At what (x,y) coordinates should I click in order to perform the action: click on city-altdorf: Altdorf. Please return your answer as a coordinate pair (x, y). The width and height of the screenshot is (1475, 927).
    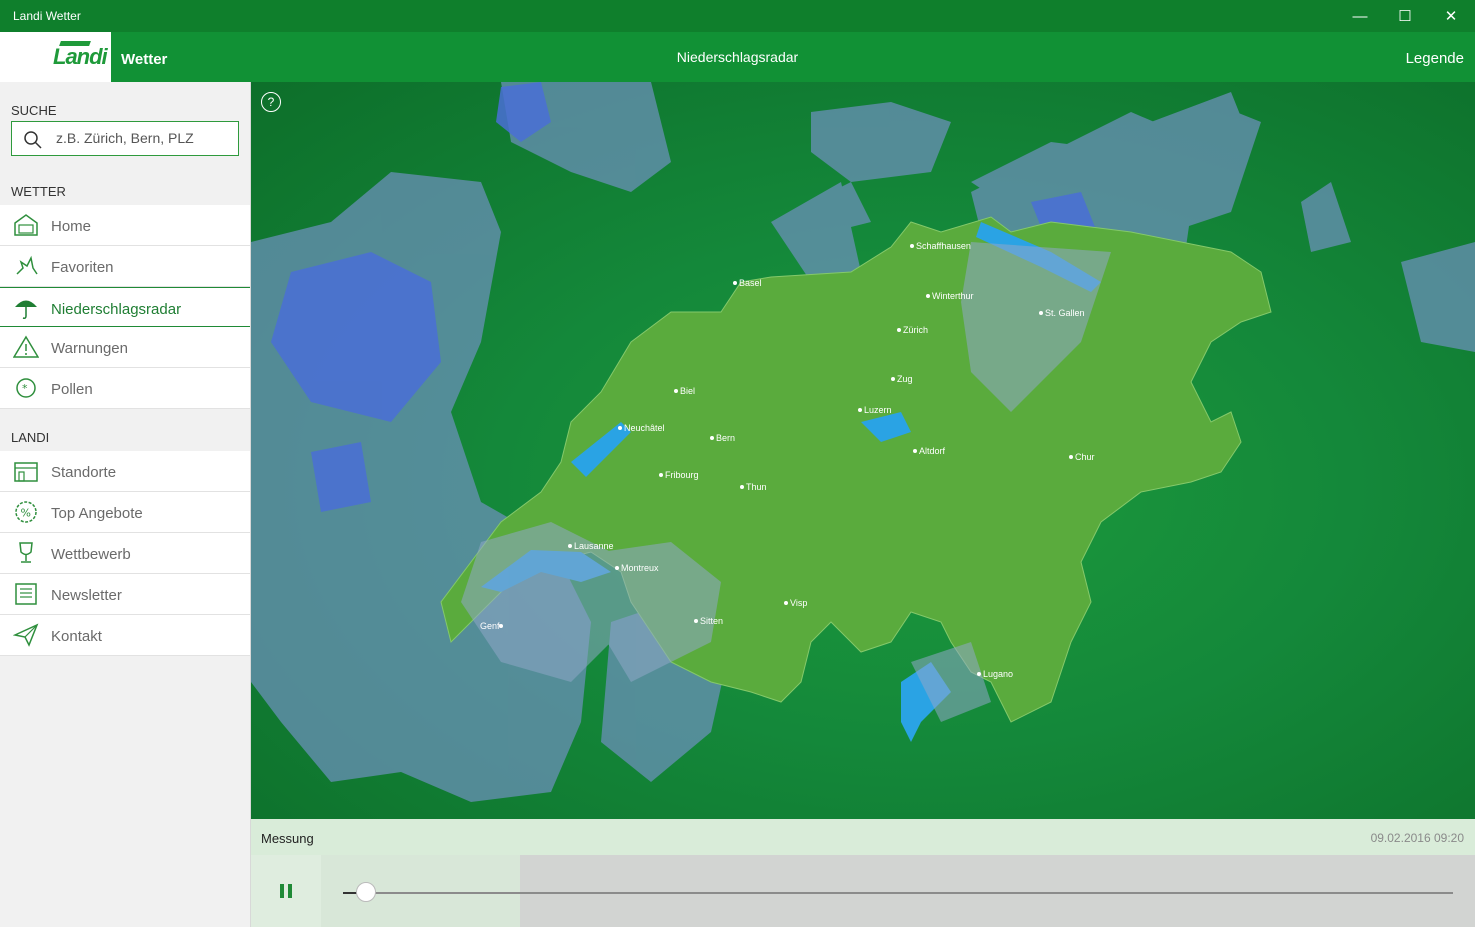
    Looking at the image, I should click on (932, 451).